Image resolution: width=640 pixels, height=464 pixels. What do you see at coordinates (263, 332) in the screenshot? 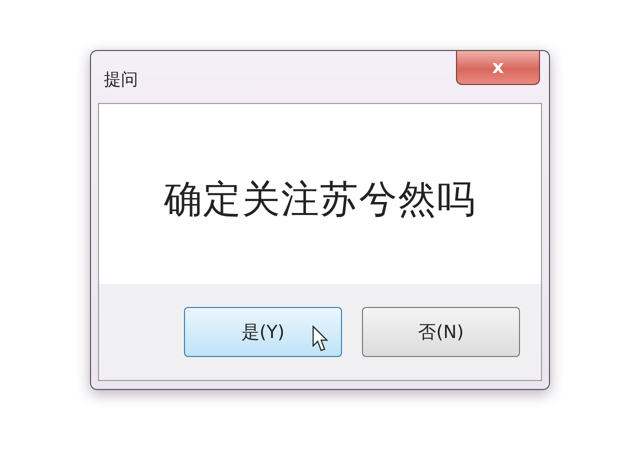
I see `dialog-button: 是(Y)` at bounding box center [263, 332].